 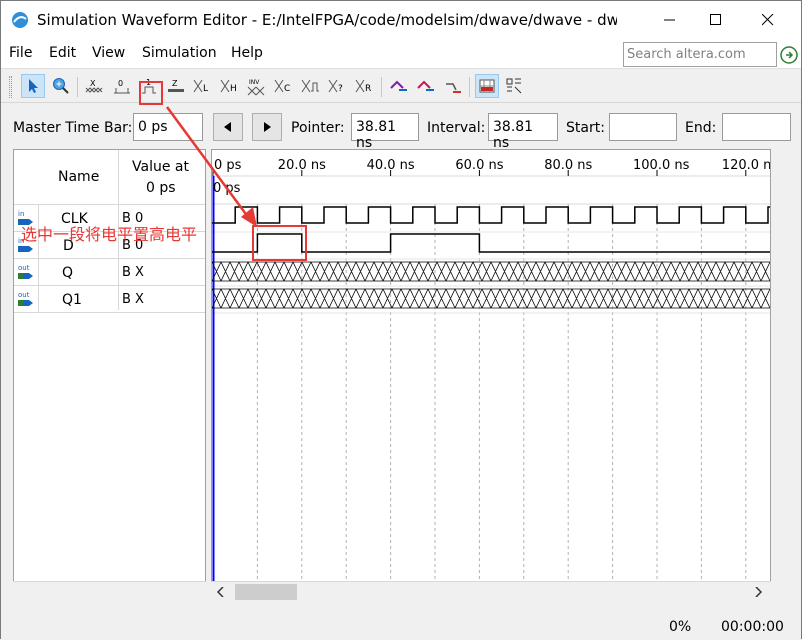 I want to click on annotation-text: 选中一段将电平置高电平, so click(x=109, y=234).